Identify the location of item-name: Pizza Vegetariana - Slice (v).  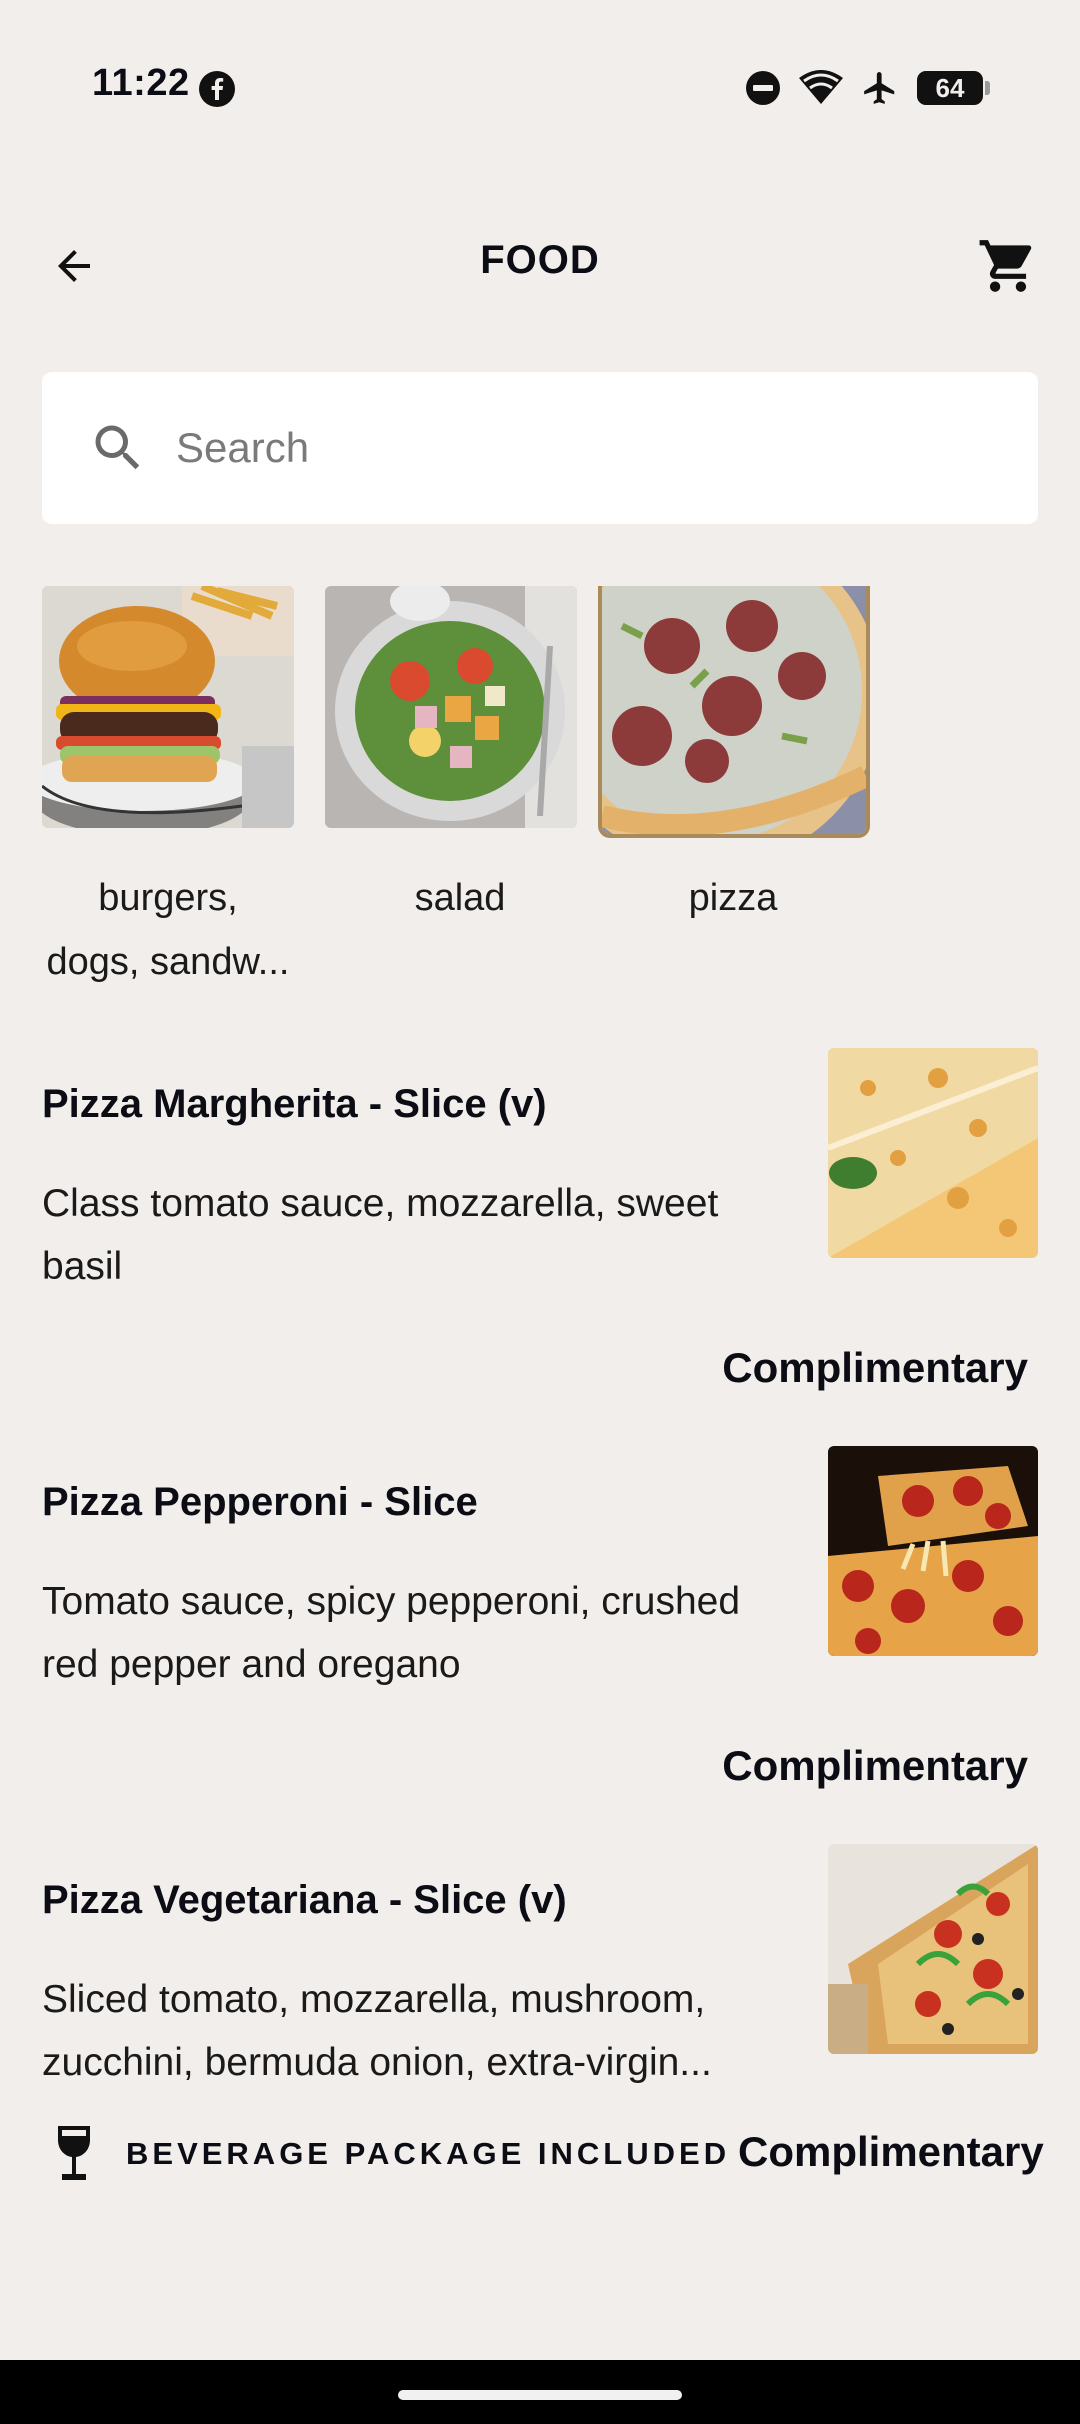
(304, 1900).